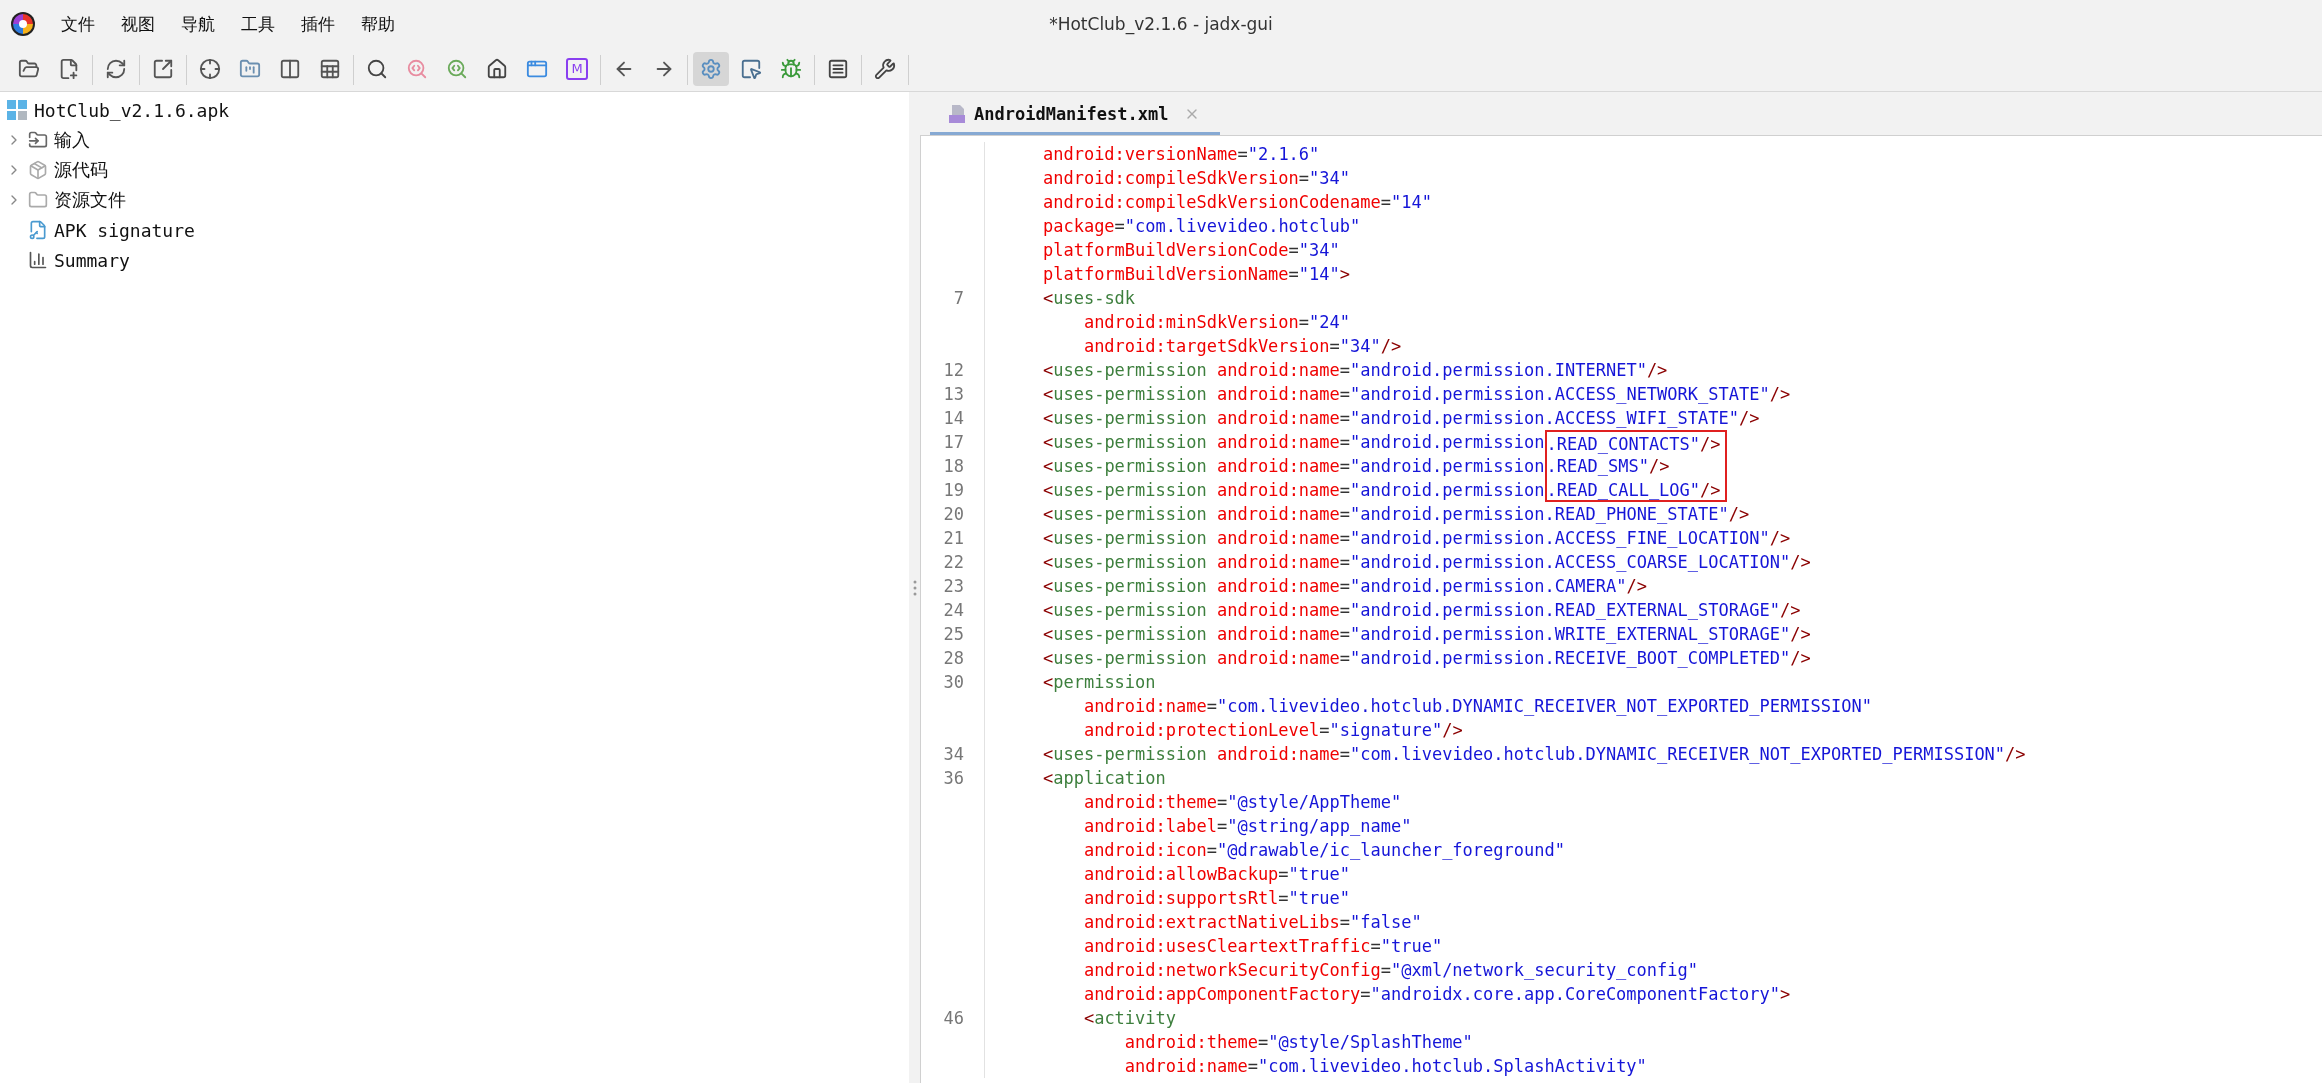  What do you see at coordinates (953, 778) in the screenshot?
I see `line-number: 36` at bounding box center [953, 778].